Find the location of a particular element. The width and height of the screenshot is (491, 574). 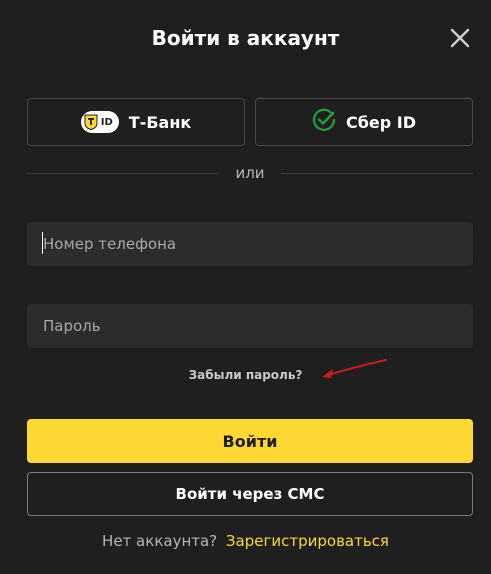

login-button: Войти is located at coordinates (250, 441).